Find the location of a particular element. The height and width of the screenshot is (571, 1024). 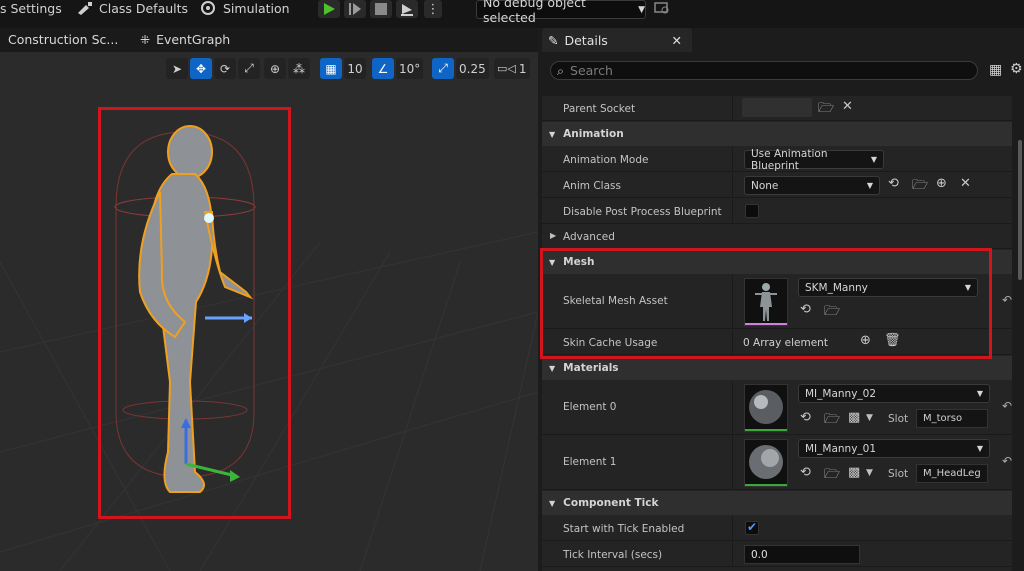

tab-event-graph: ⁜ EventGraph is located at coordinates (185, 39).